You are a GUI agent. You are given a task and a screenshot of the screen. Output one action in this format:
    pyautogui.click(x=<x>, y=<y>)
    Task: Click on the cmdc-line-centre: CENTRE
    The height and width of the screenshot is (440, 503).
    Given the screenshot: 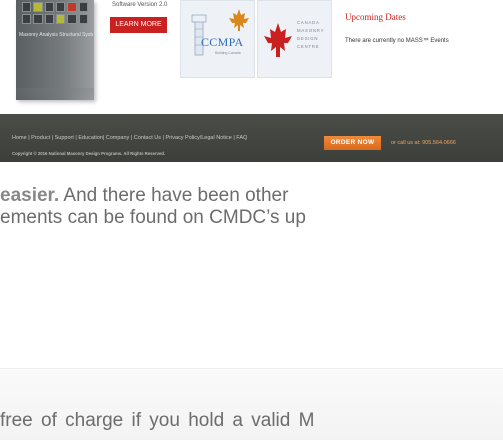 What is the action you would take?
    pyautogui.click(x=308, y=46)
    